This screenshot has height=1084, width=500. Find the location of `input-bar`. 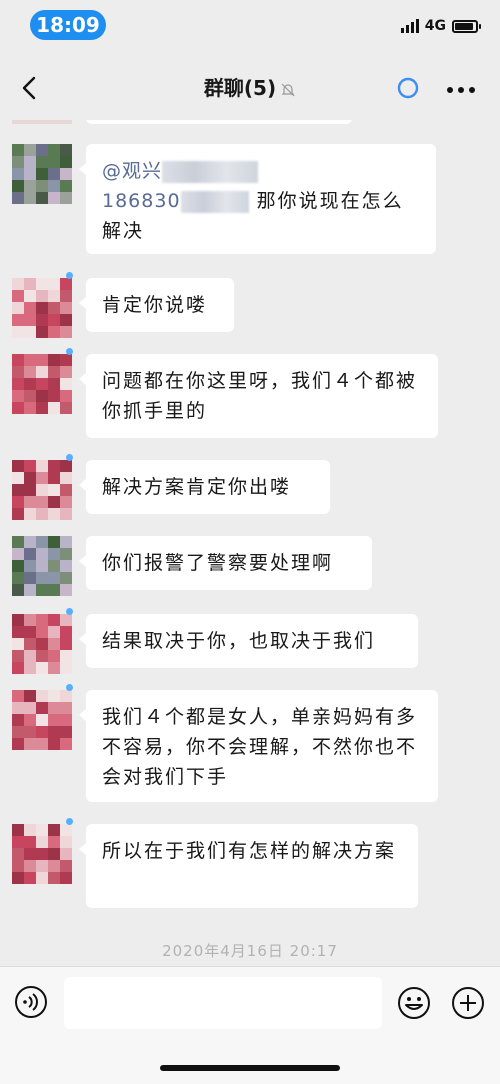

input-bar is located at coordinates (250, 1025).